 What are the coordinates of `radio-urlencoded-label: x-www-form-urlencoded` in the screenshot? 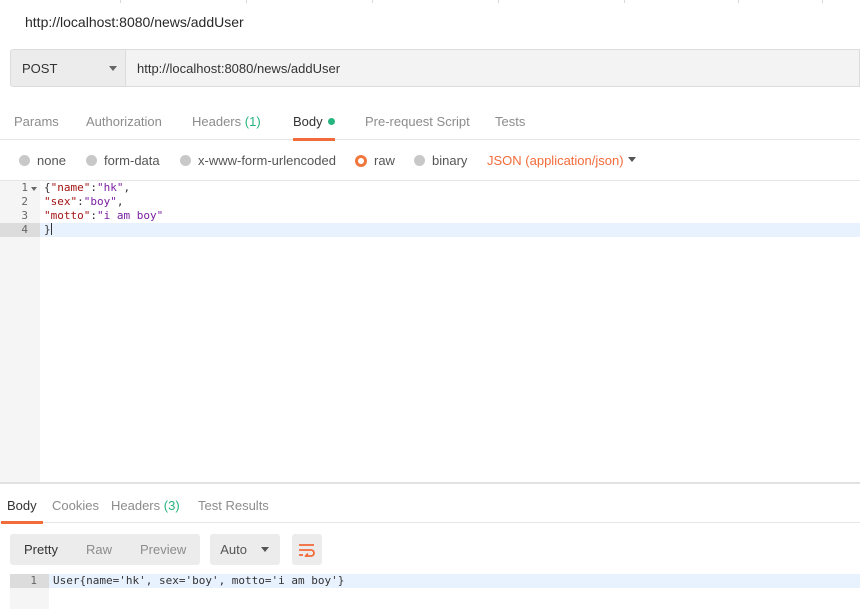 It's located at (267, 160).